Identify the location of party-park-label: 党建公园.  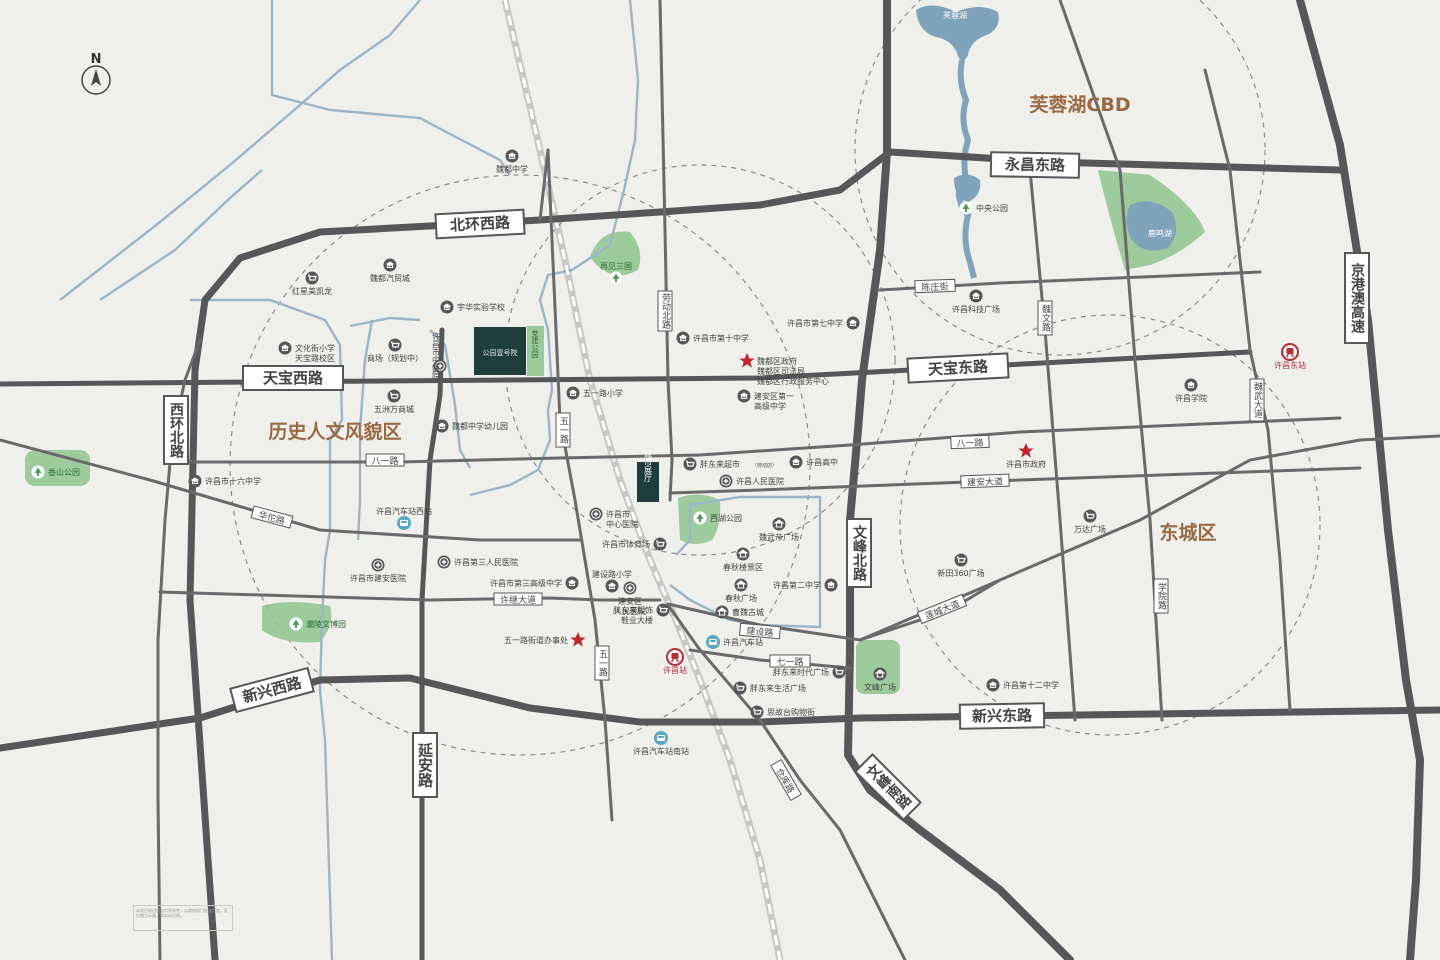
(535, 344).